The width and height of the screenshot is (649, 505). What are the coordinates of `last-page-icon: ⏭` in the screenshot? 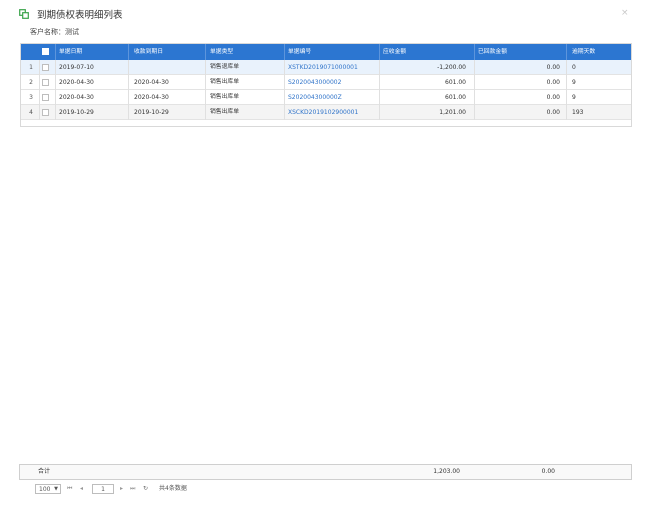 It's located at (132, 489).